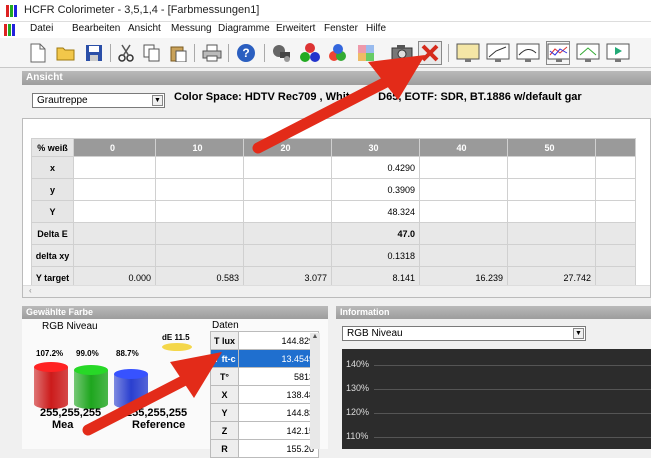 The height and width of the screenshot is (458, 651). Describe the element at coordinates (615, 147) in the screenshot. I see `column-header` at that location.